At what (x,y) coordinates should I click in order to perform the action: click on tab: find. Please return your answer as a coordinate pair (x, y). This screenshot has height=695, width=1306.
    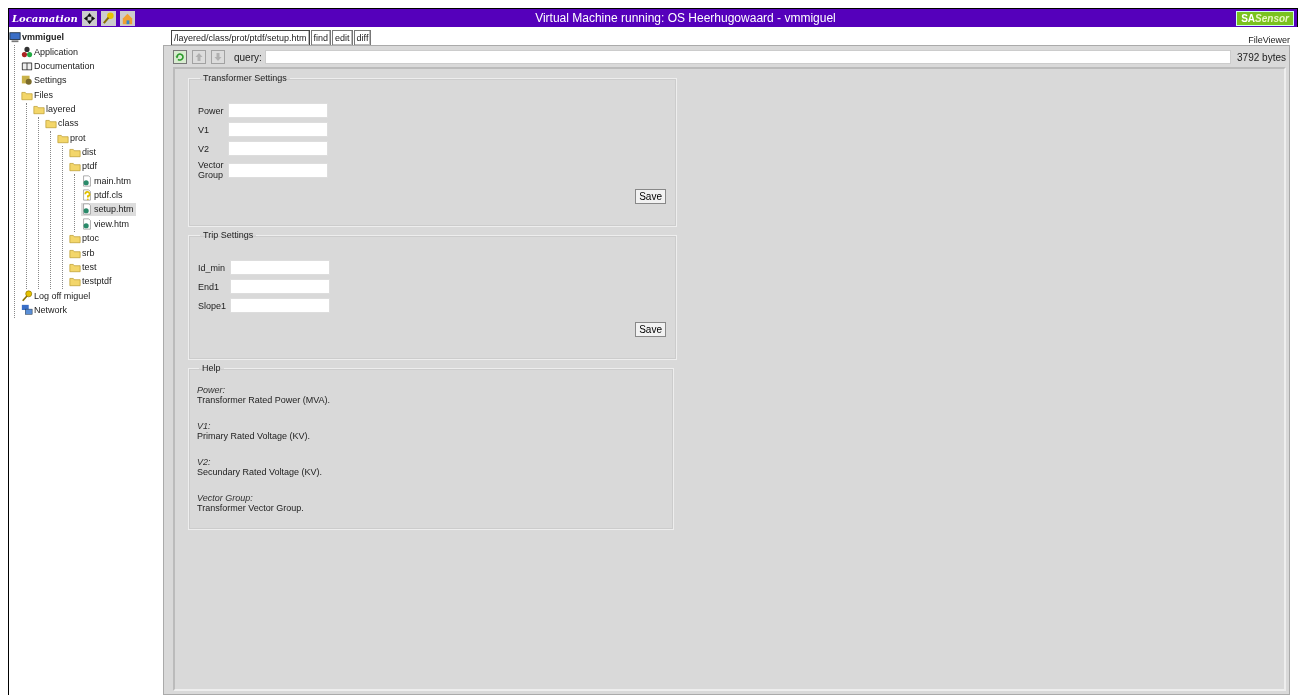
    Looking at the image, I should click on (321, 37).